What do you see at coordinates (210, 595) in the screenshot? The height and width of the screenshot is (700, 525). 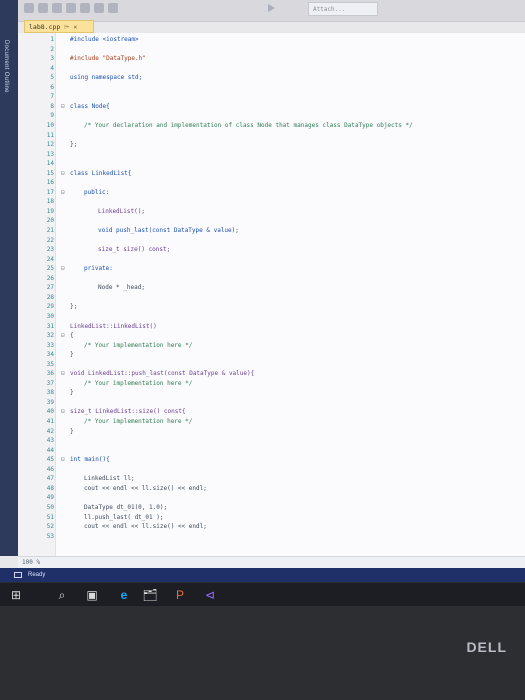 I see `visual-studio-icon: ⊲` at bounding box center [210, 595].